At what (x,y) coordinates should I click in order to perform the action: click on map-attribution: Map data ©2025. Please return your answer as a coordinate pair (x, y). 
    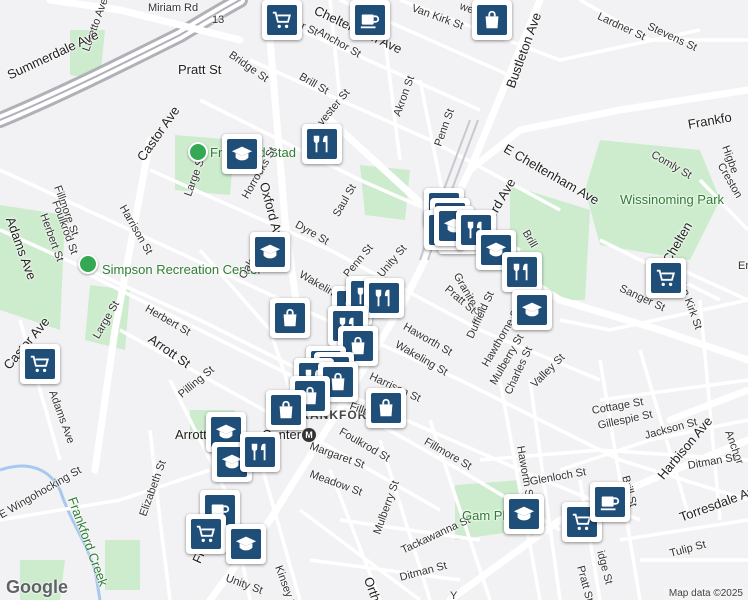
    Looking at the image, I should click on (705, 593).